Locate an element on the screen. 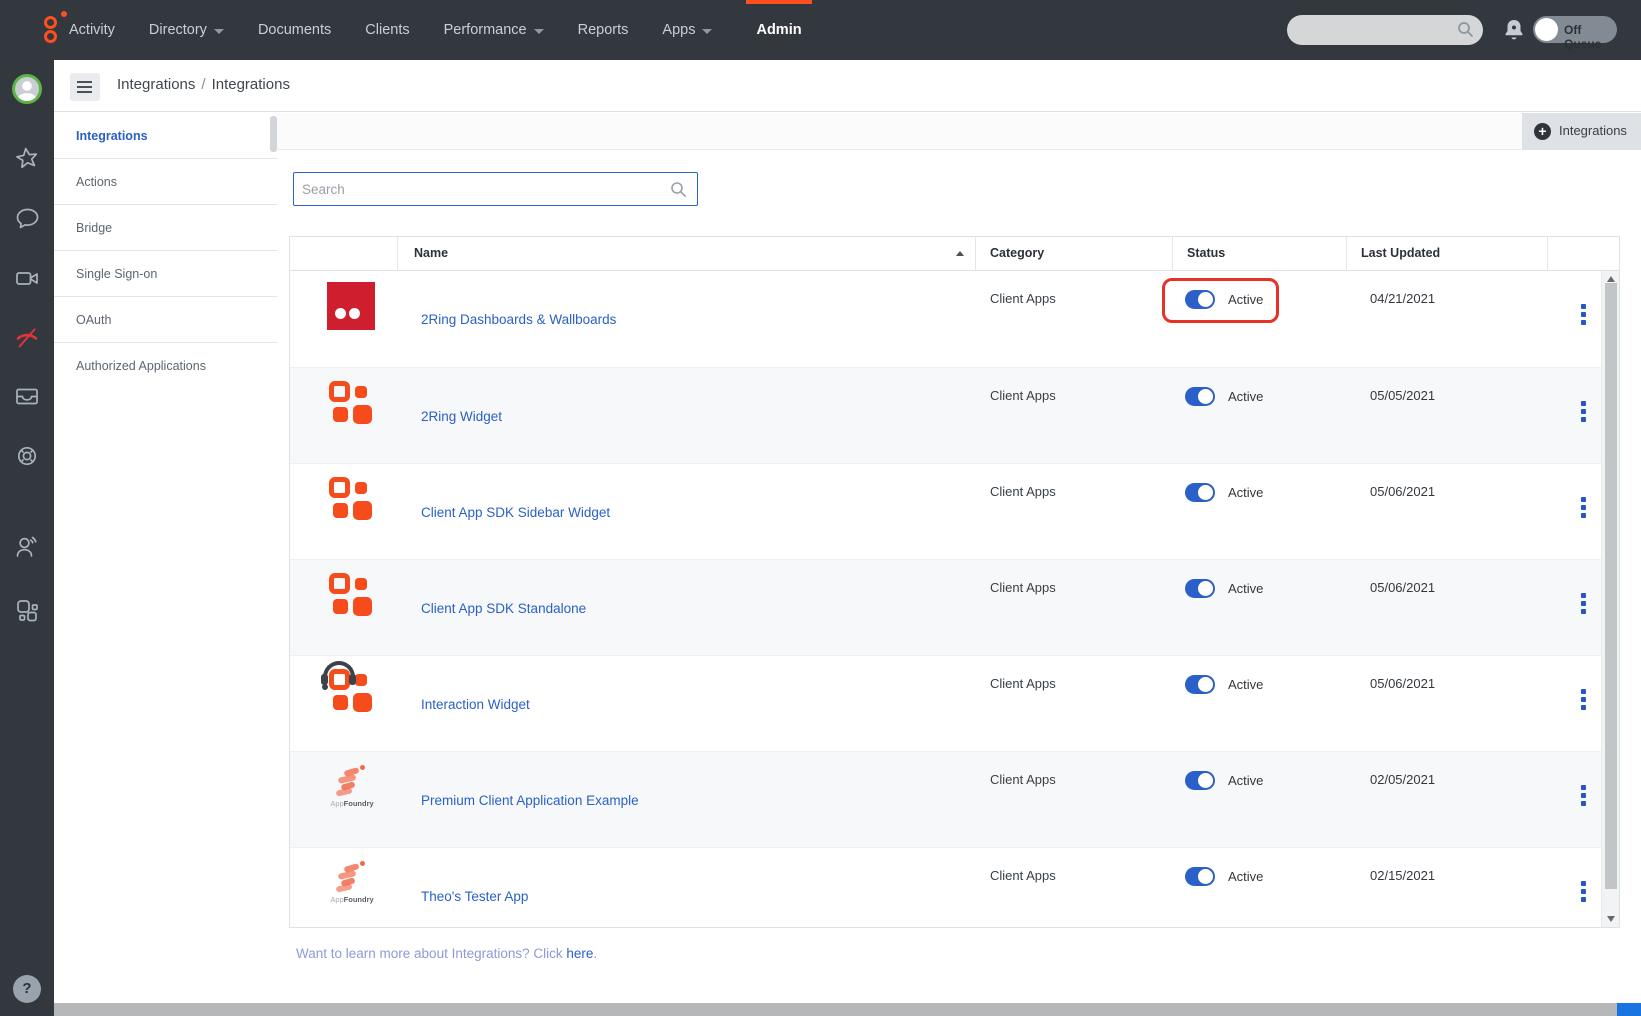 The image size is (1641, 1016). end-call-icon is located at coordinates (27, 338).